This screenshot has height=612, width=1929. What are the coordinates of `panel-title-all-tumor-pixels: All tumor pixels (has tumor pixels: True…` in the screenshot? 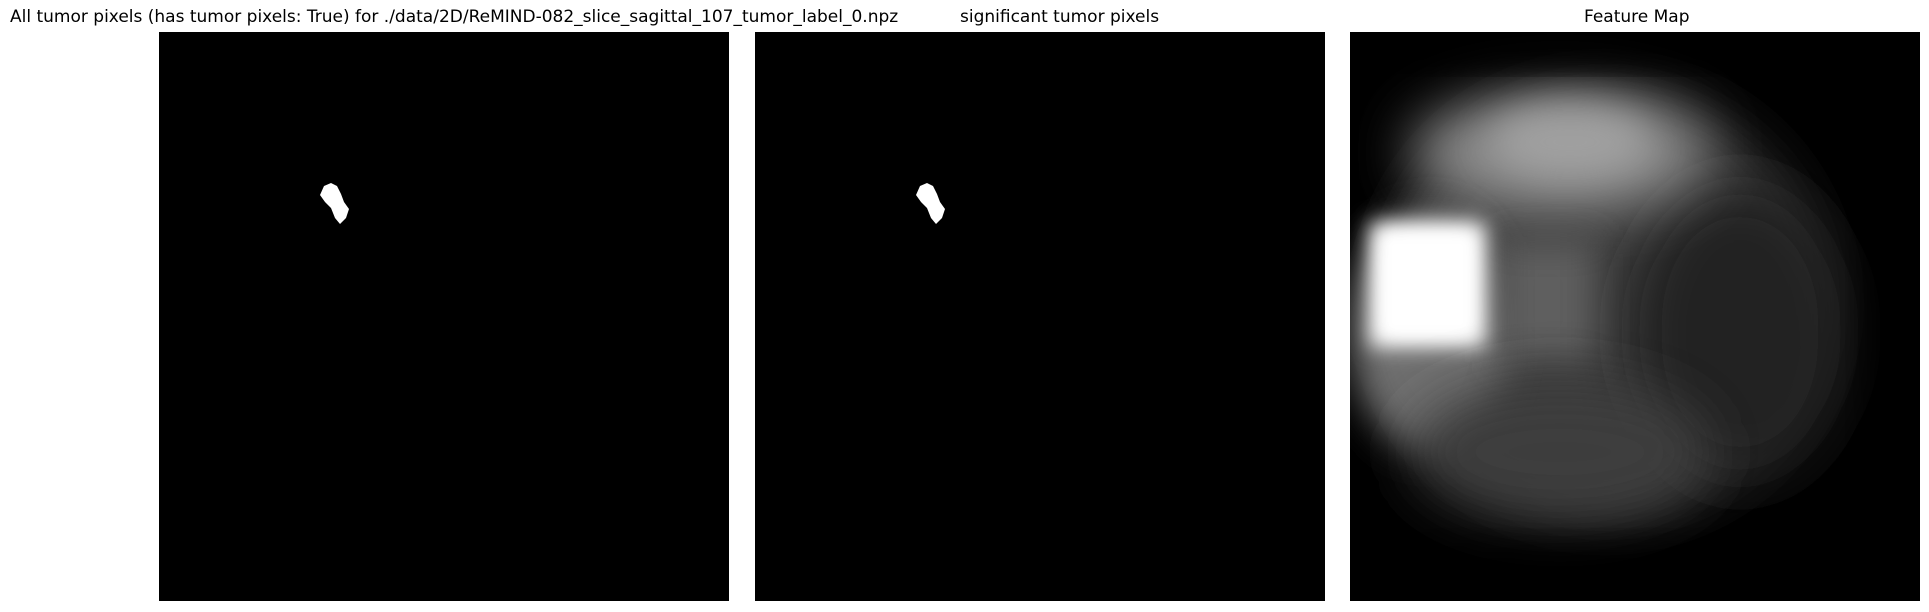 It's located at (454, 17).